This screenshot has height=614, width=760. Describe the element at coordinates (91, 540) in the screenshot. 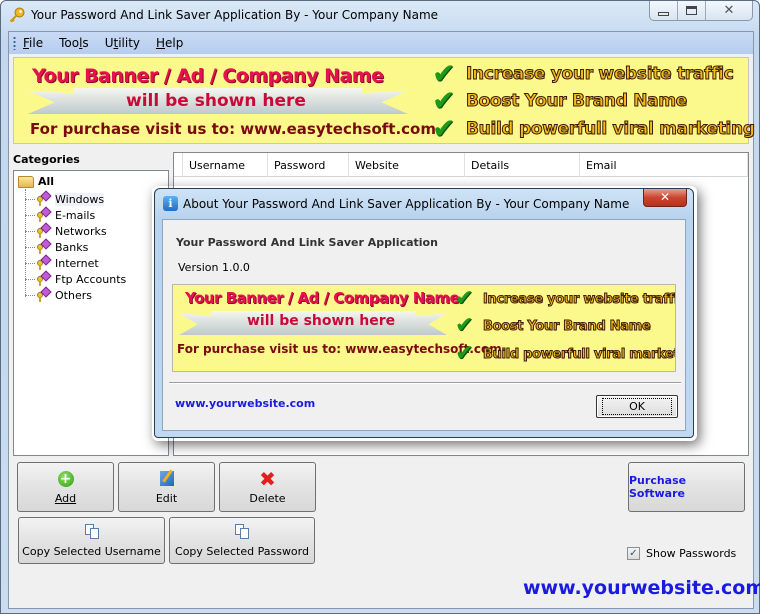

I see `copy-username-button: Copy Selected Username` at that location.